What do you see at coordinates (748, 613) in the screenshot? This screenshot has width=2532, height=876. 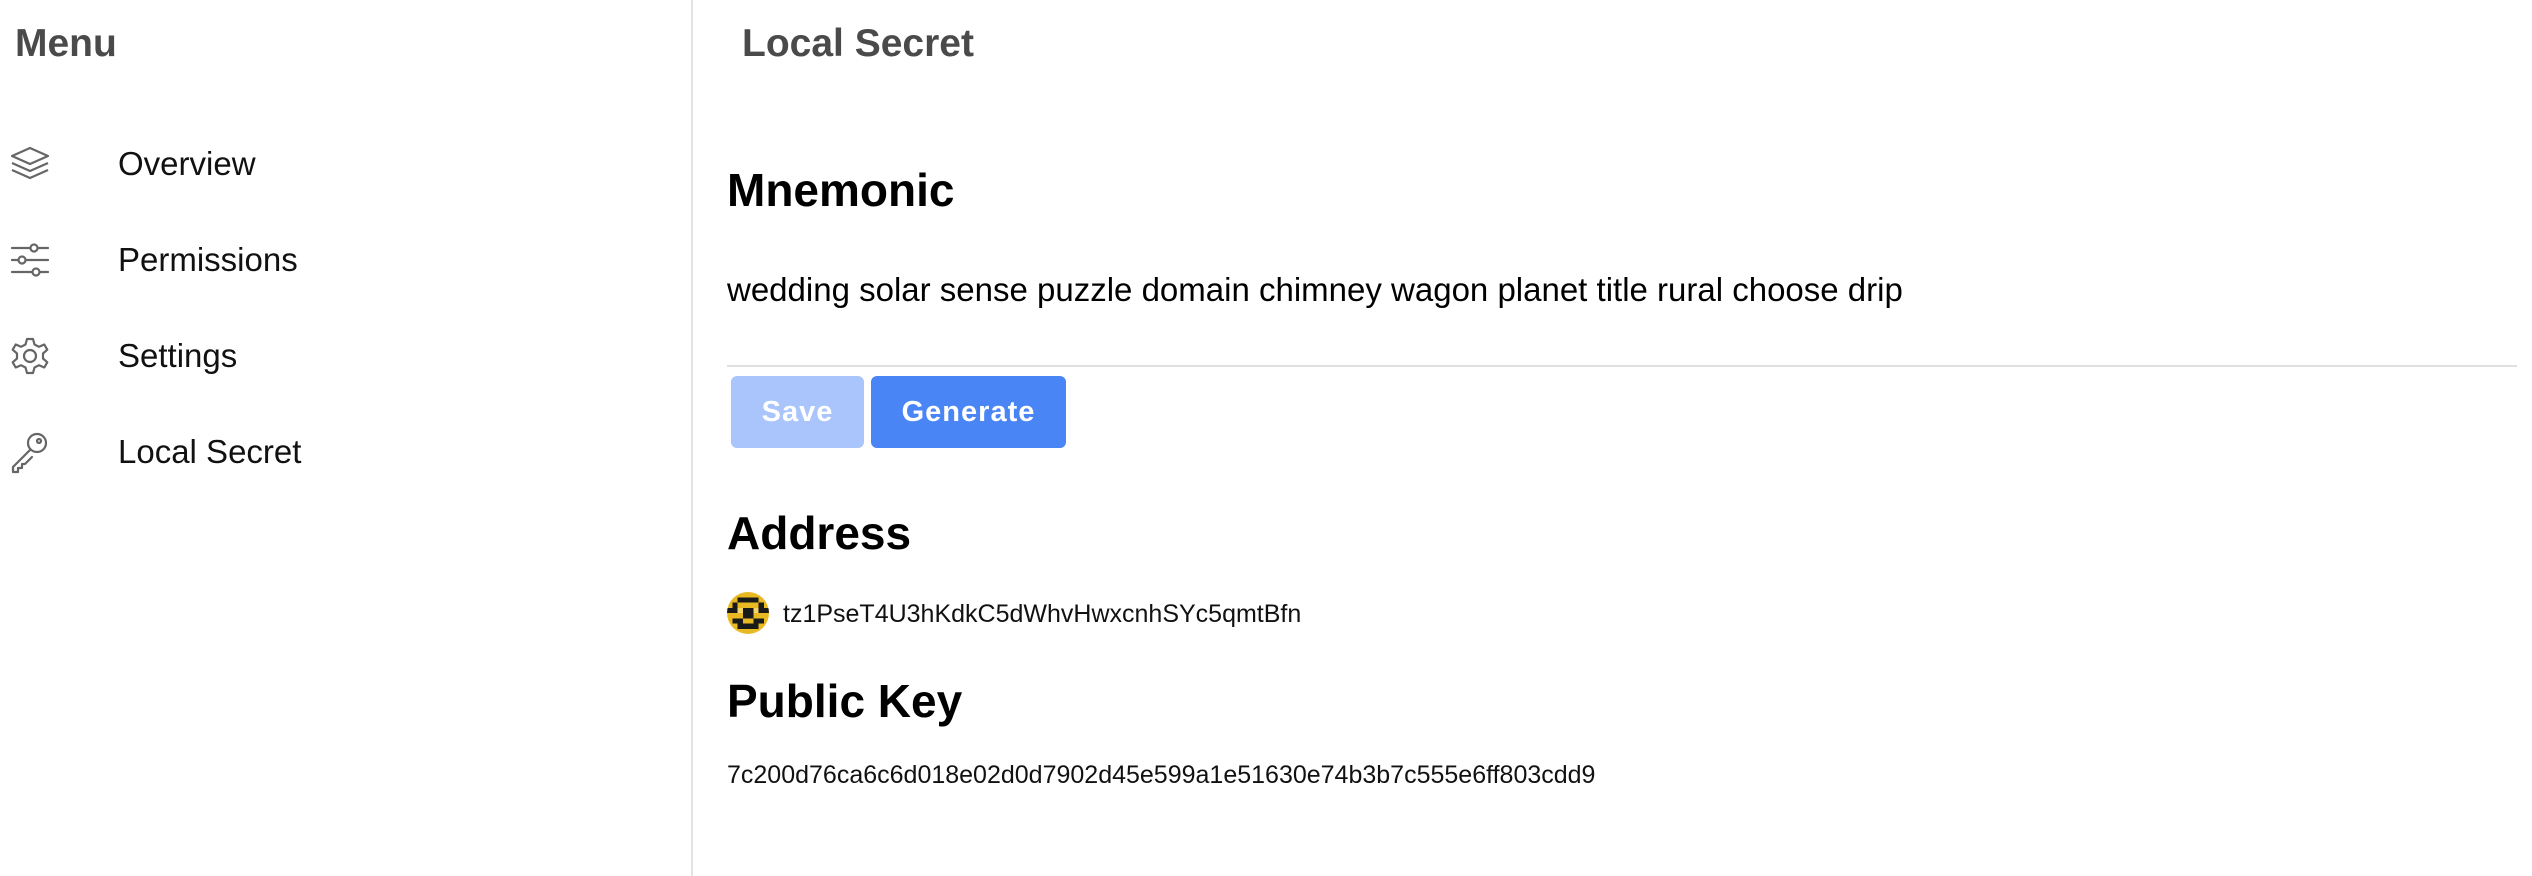 I see `address-avatar` at bounding box center [748, 613].